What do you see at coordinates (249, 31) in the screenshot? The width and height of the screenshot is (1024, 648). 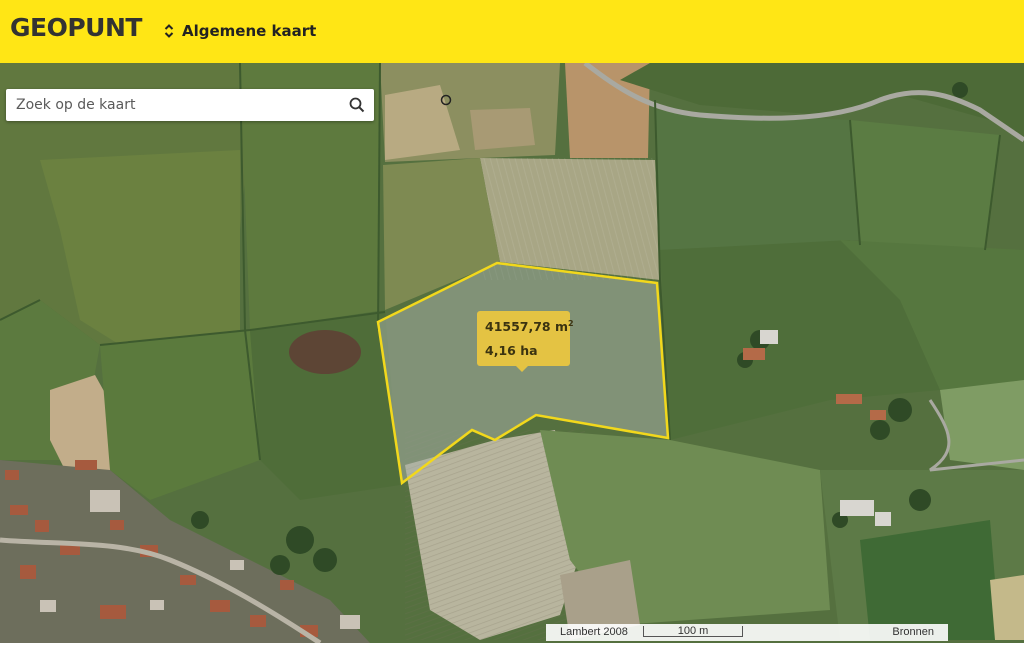 I see `map-selector-label: Algemene kaart` at bounding box center [249, 31].